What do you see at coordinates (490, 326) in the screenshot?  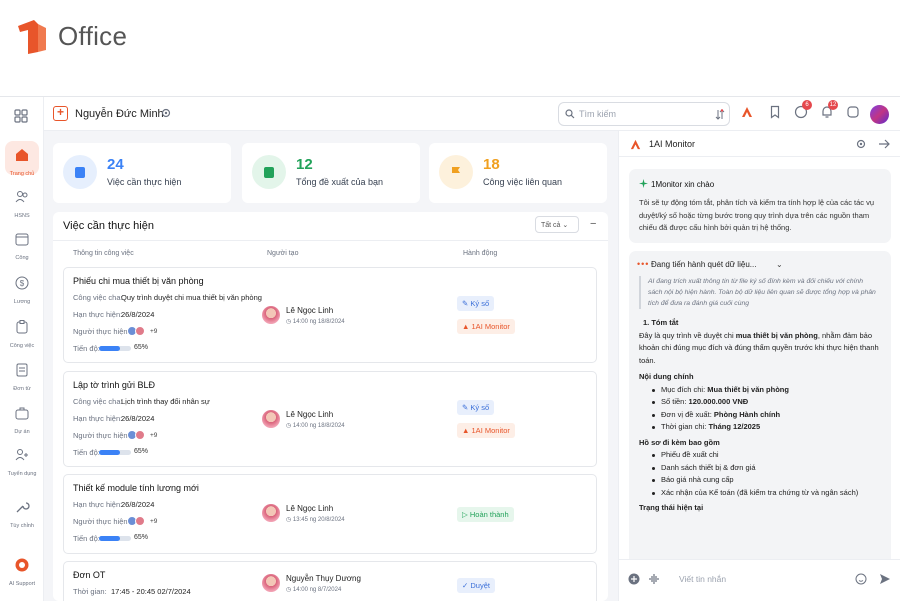 I see `action-label: 1AI Monitor` at bounding box center [490, 326].